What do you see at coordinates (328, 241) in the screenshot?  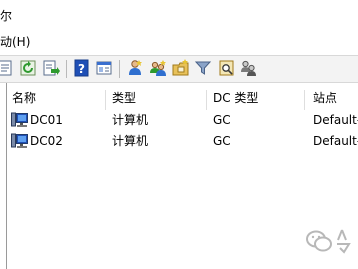 I see `watermark-logo` at bounding box center [328, 241].